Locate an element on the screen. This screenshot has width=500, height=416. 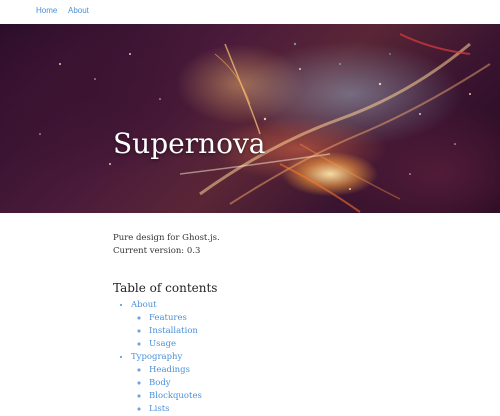
toc-subitem: Installation is located at coordinates (296, 331).